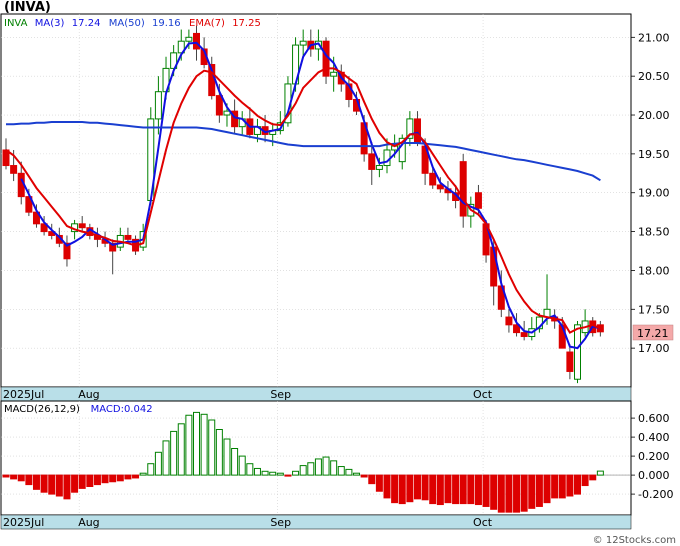 The width and height of the screenshot is (680, 546). Describe the element at coordinates (653, 332) in the screenshot. I see `last-price-box: 17.21` at that location.